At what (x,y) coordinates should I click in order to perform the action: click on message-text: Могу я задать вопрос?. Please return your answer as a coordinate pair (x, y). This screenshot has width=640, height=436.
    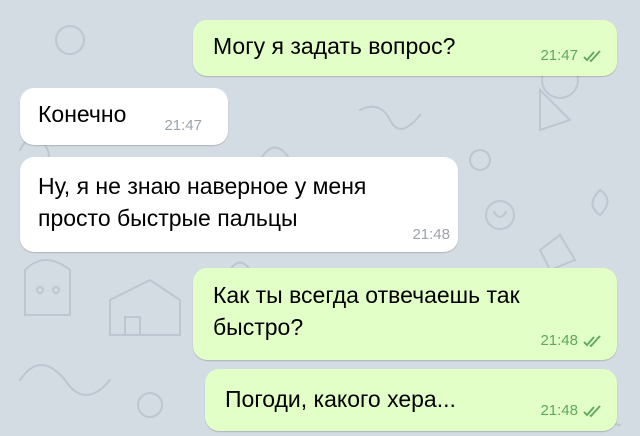
    Looking at the image, I should click on (334, 46).